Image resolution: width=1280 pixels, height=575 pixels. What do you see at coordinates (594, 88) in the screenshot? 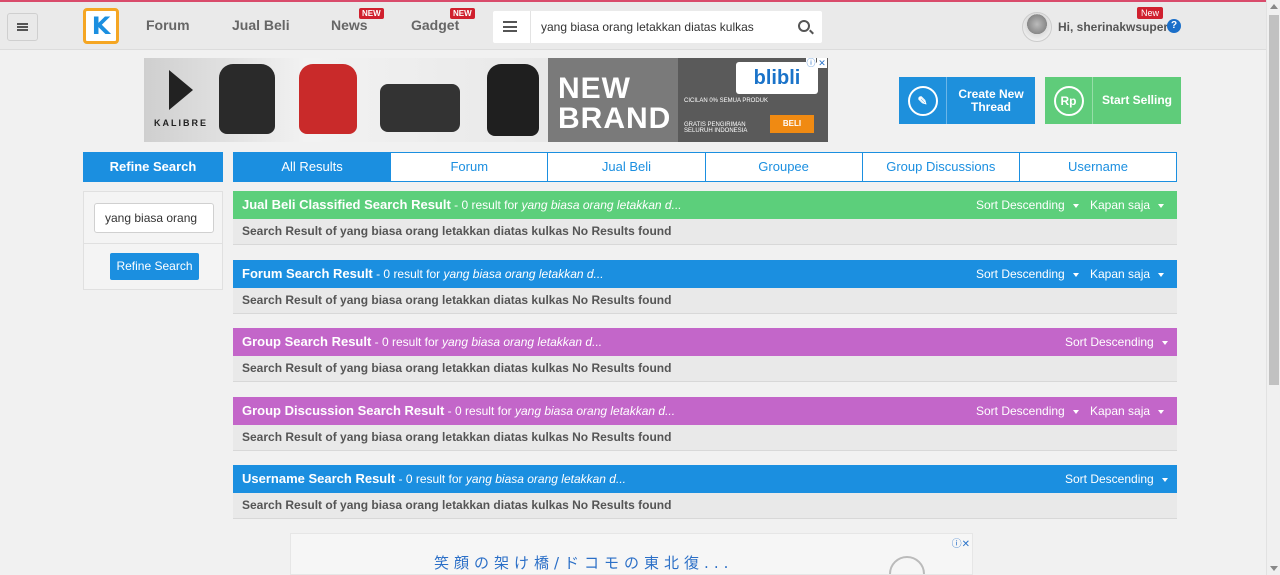
I see `ad-headline-line1: NEW` at bounding box center [594, 88].